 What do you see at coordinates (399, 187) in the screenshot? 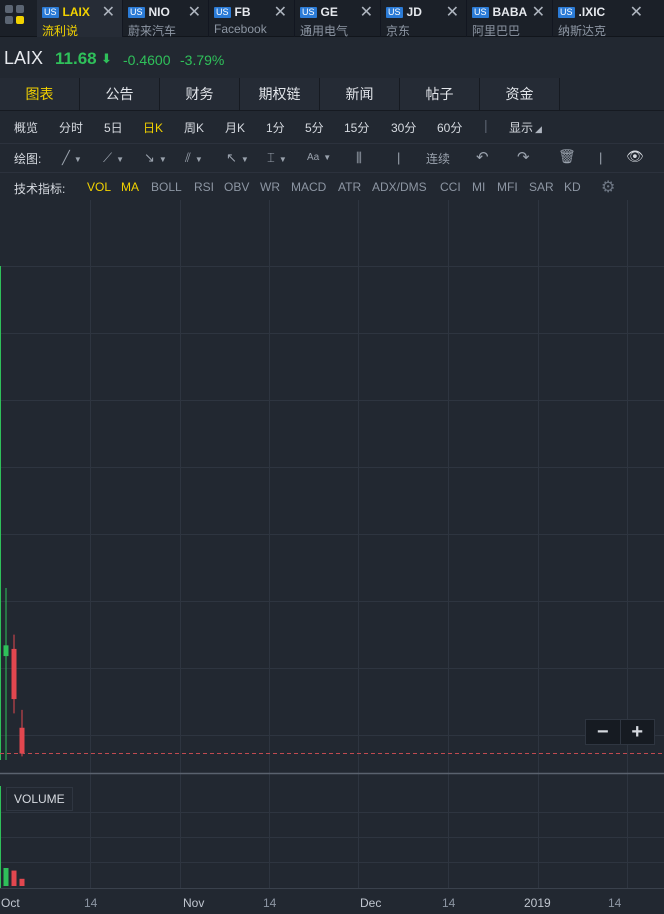
I see `indicator-adx-dms: ADX/DMS` at bounding box center [399, 187].